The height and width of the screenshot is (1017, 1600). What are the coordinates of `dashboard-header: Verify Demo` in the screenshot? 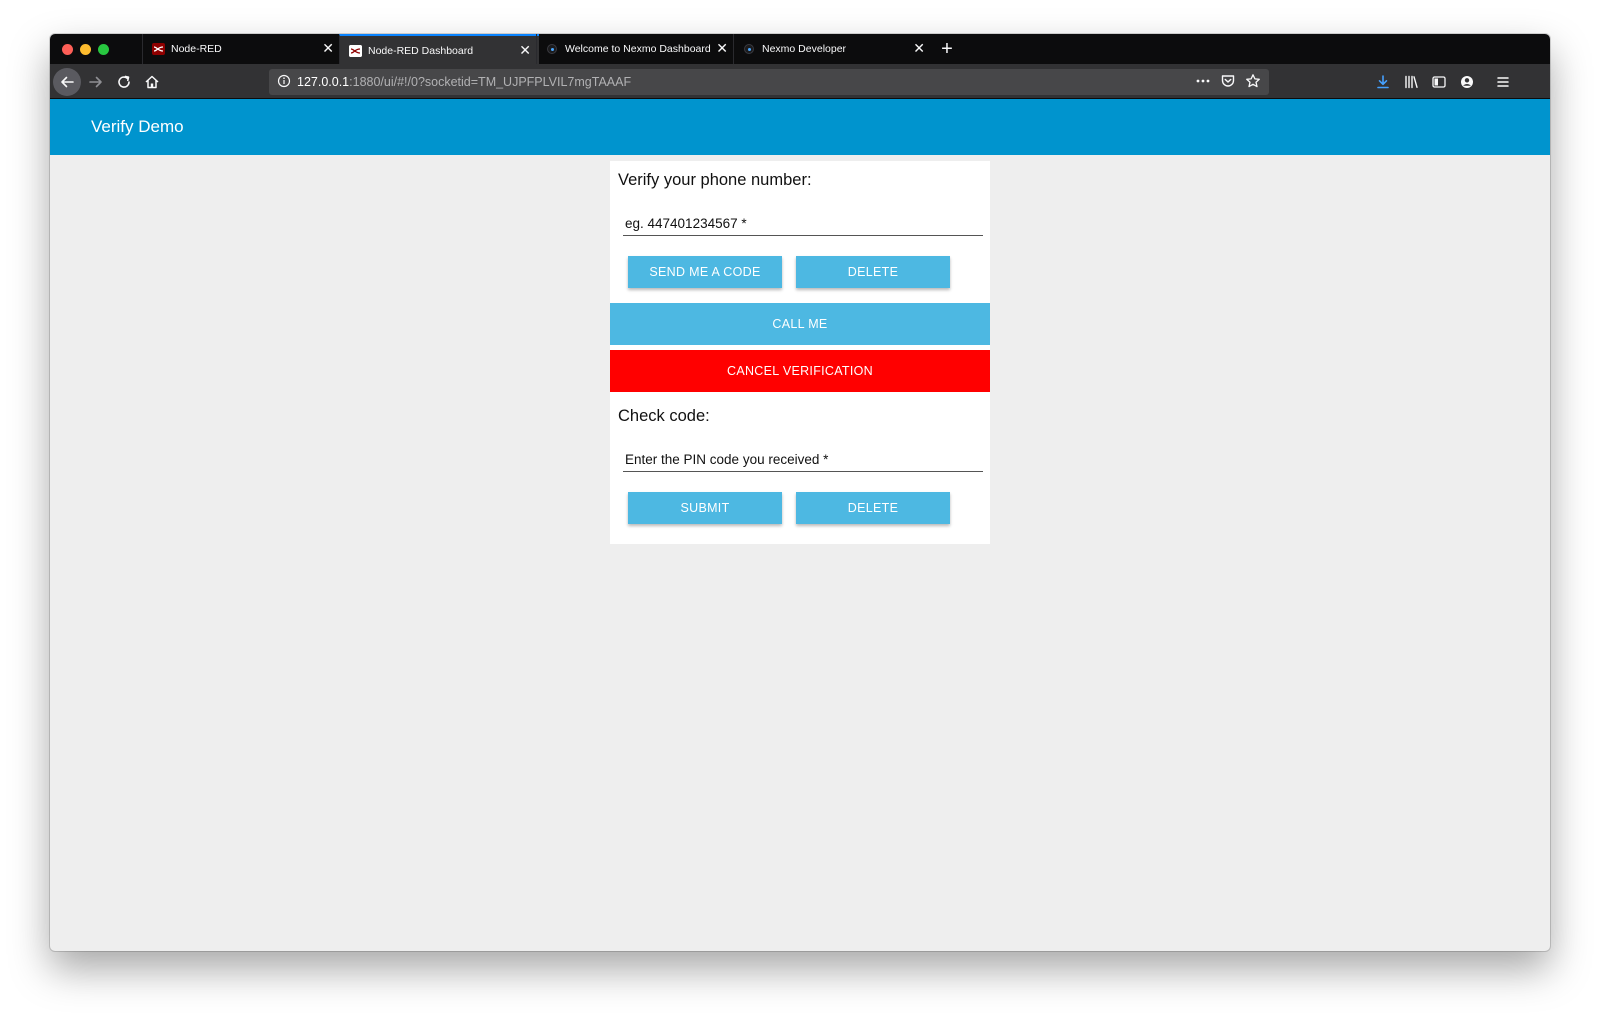 It's located at (800, 127).